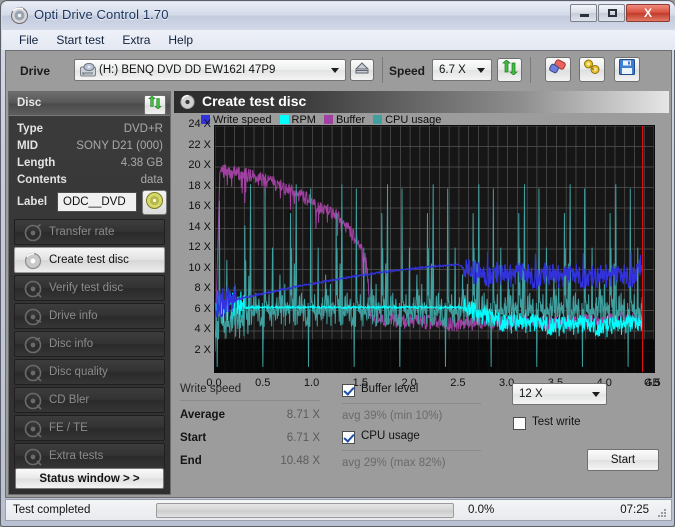 The image size is (675, 527). I want to click on cpu-usage-label: CPU usage, so click(390, 436).